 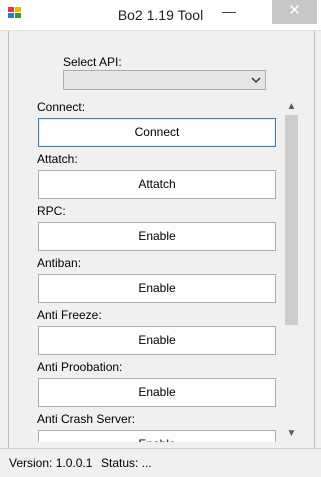 What do you see at coordinates (157, 184) in the screenshot?
I see `attatch-button: Attatch` at bounding box center [157, 184].